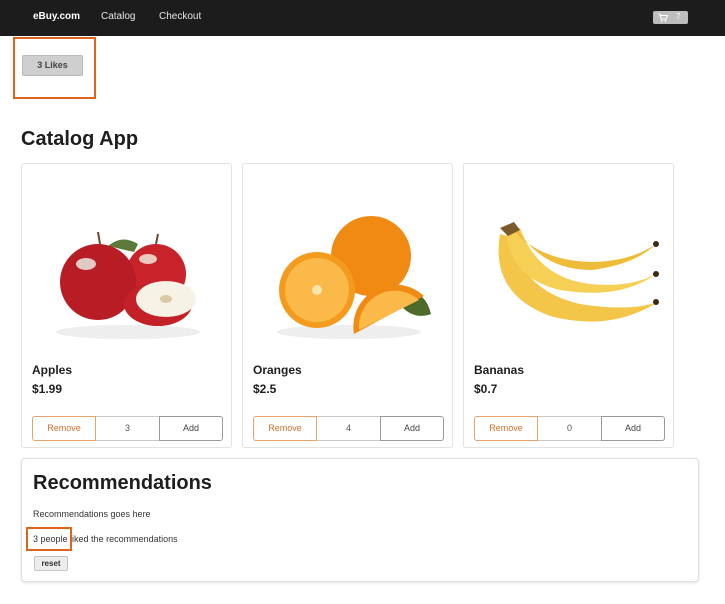 The image size is (725, 604). I want to click on product-price: $1.99, so click(47, 389).